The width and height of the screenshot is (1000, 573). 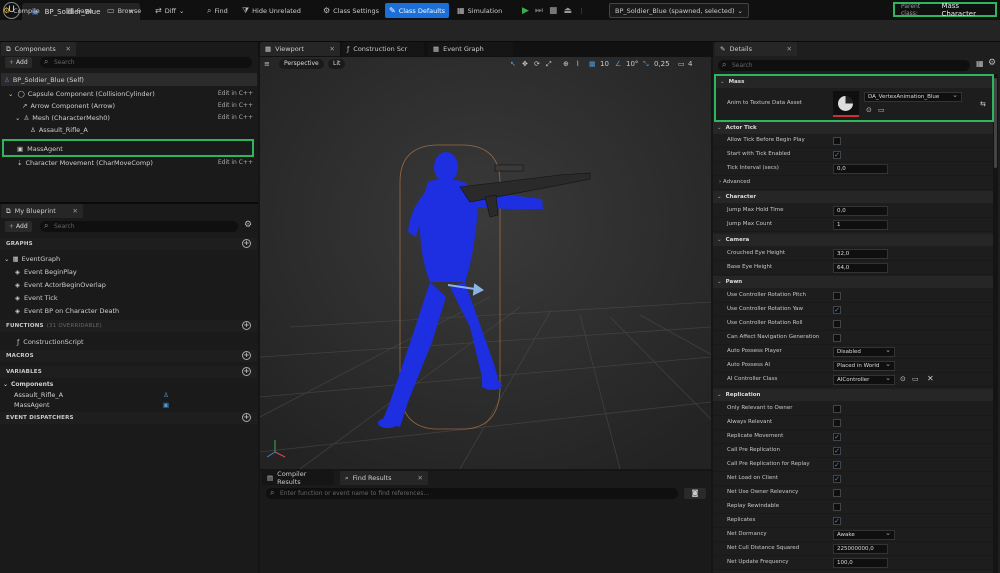 I want to click on property-value-input: 0,0, so click(x=860, y=211).